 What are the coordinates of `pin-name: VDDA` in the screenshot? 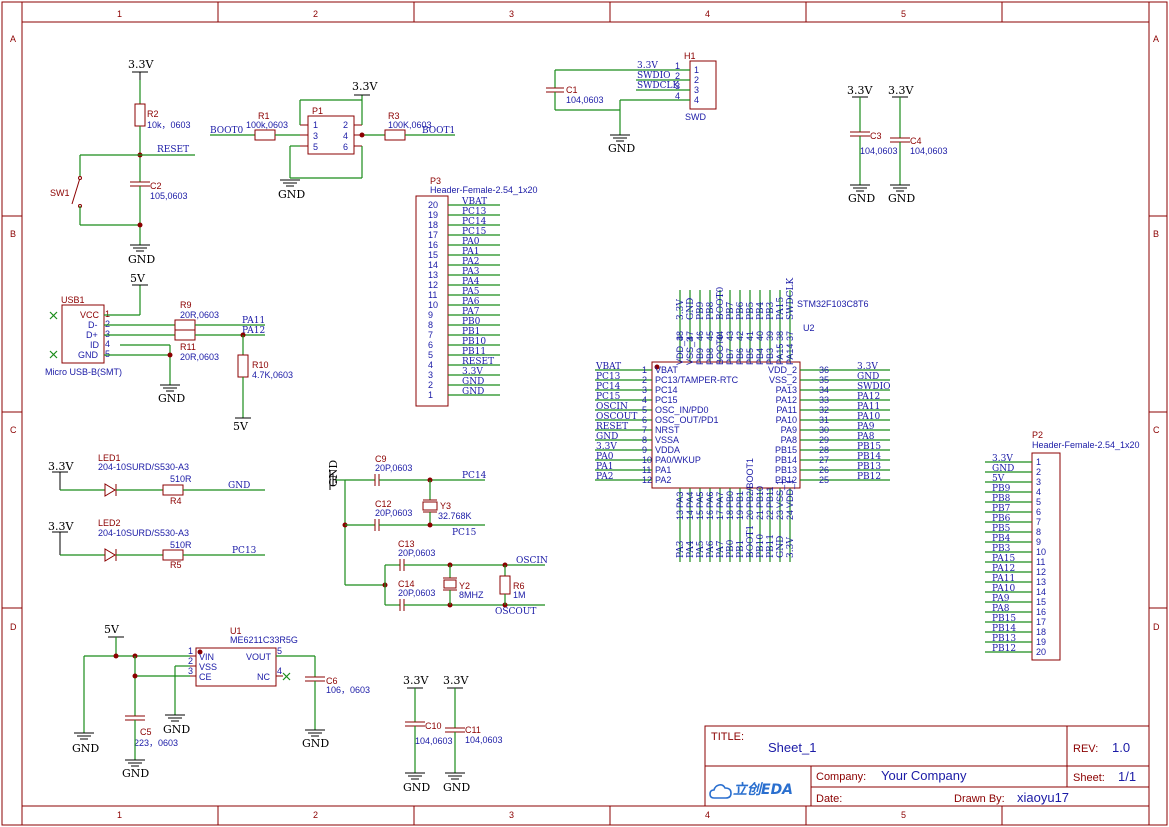 It's located at (667, 450).